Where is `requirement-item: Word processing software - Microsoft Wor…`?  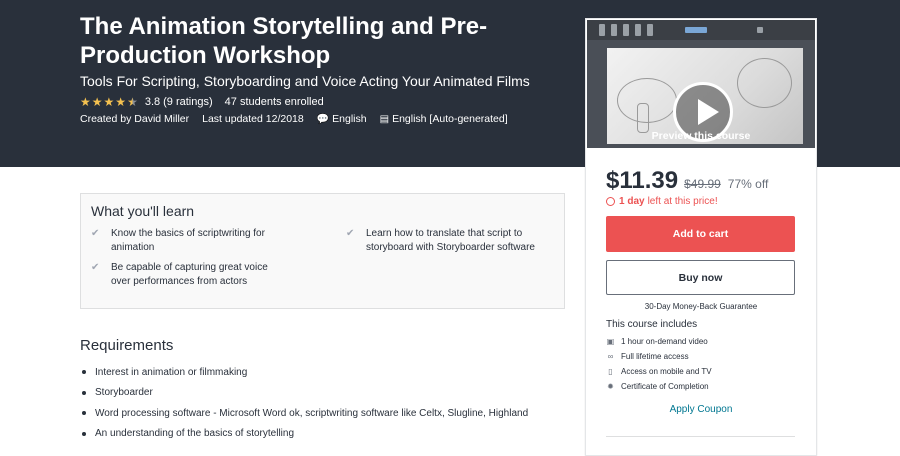 requirement-item: Word processing software - Microsoft Wor… is located at coordinates (304, 413).